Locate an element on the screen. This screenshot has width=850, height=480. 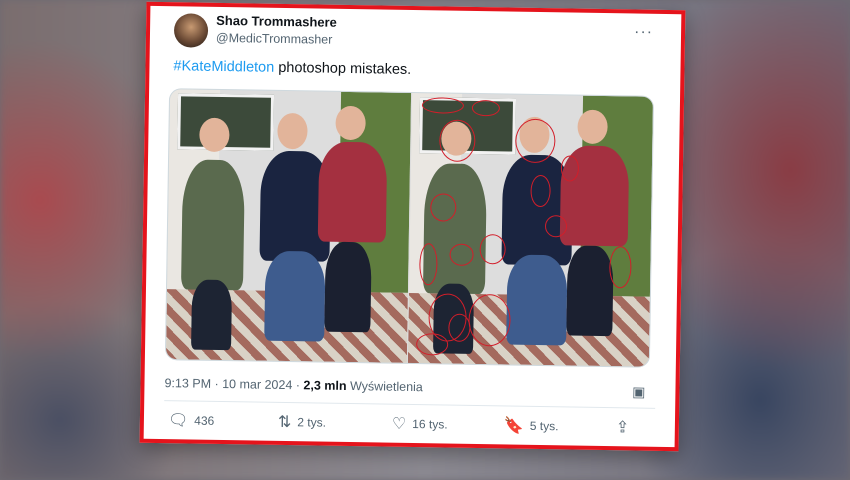
retweet-button: ⇅ 2 tys. is located at coordinates (302, 422).